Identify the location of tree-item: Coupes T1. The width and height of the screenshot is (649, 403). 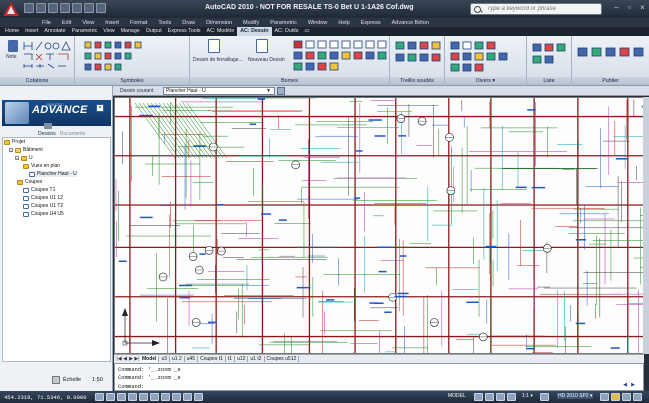
(39, 190).